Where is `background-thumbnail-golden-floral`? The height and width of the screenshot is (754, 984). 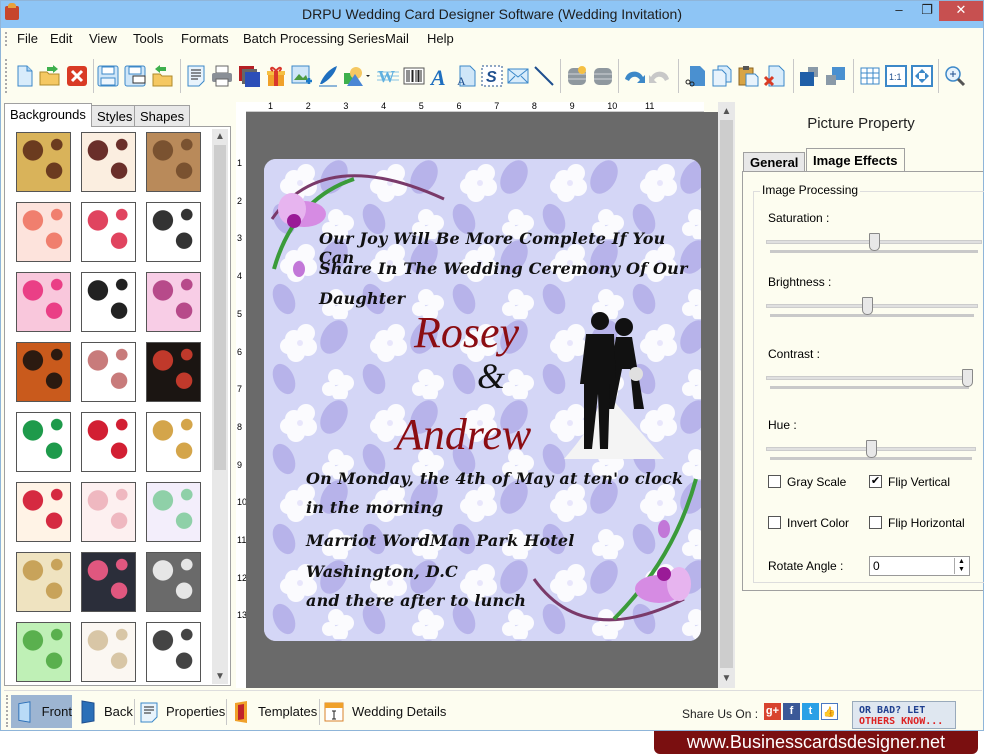
background-thumbnail-golden-floral is located at coordinates (43, 162).